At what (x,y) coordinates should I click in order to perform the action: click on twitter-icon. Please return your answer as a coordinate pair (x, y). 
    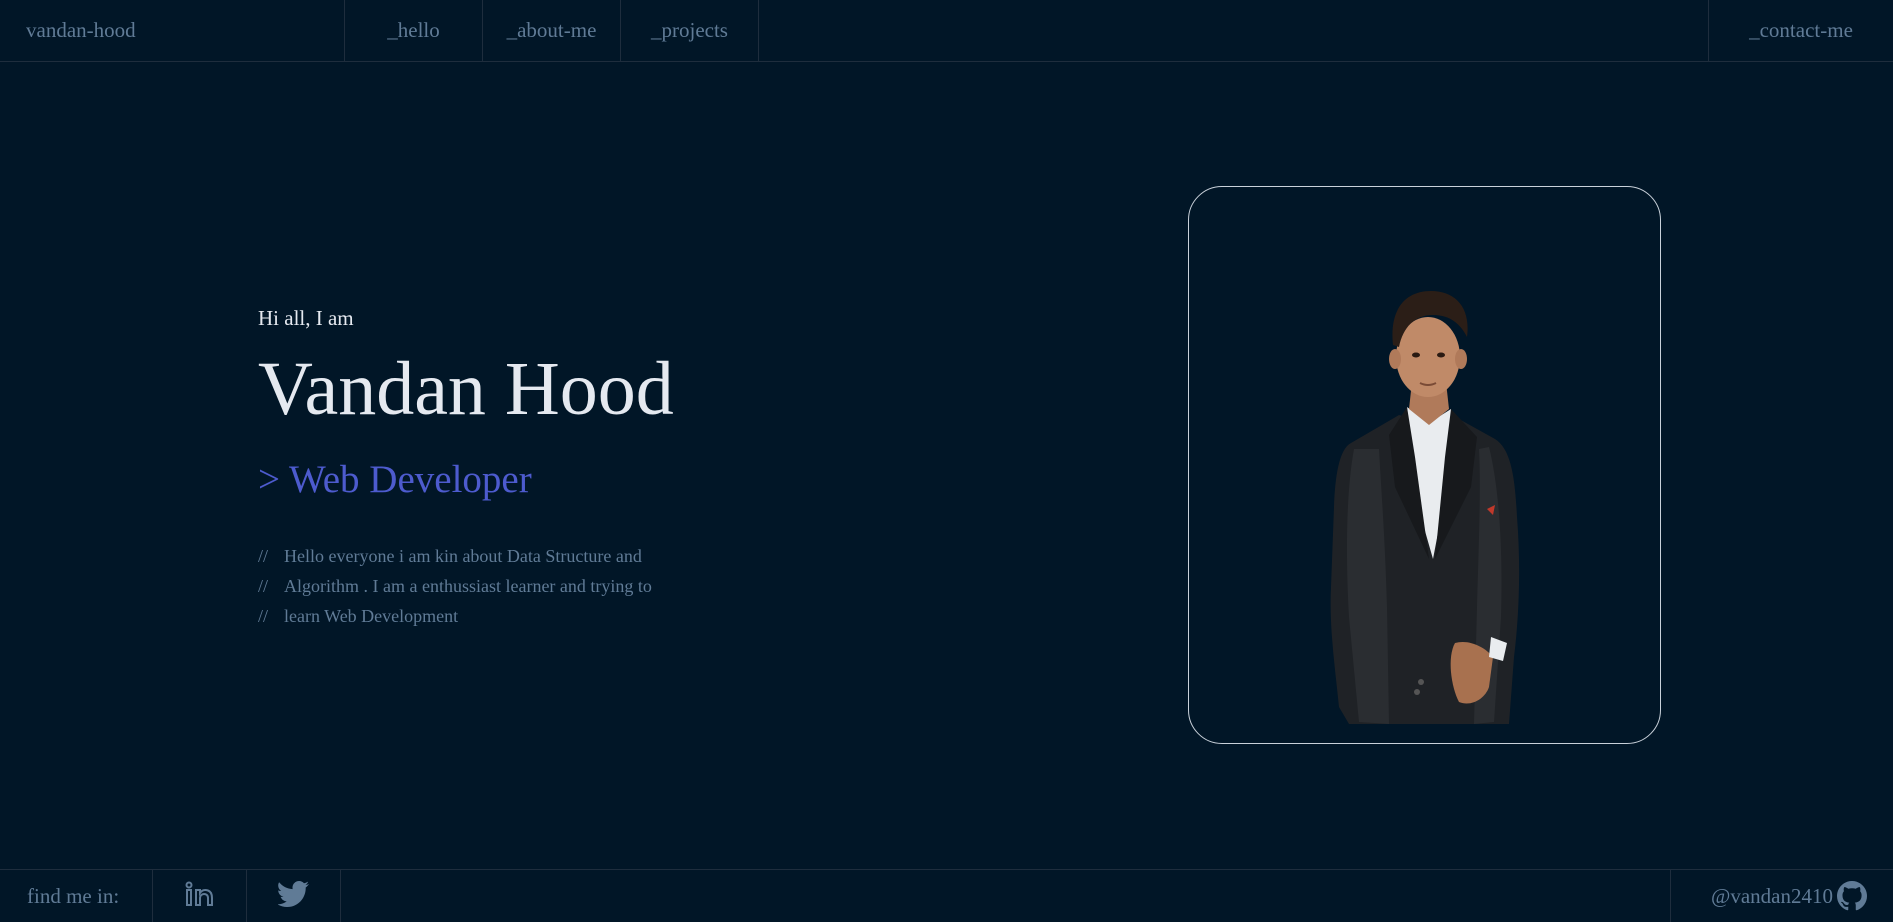
    Looking at the image, I should click on (293, 896).